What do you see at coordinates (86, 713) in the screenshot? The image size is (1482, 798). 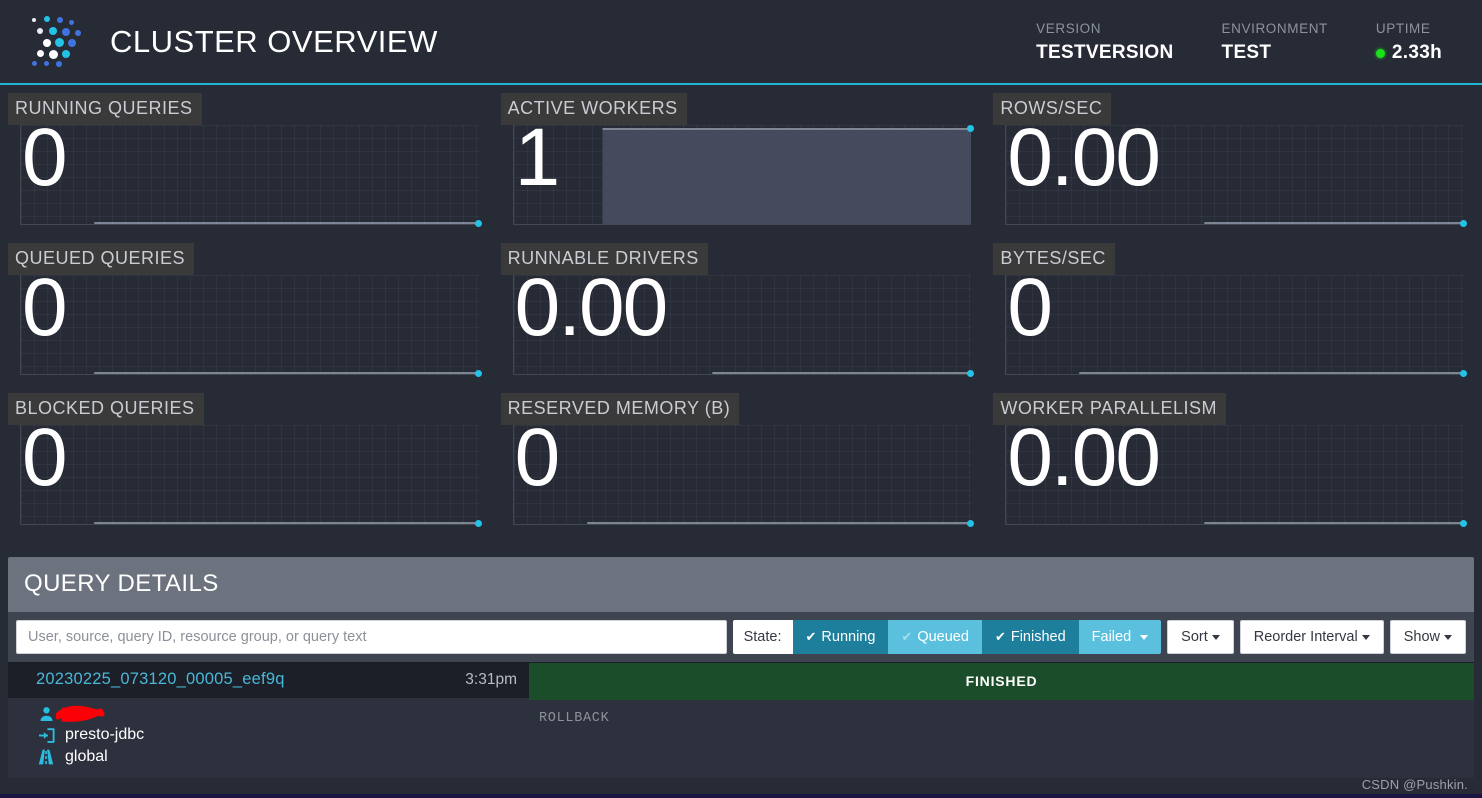 I see `redaction-mark` at bounding box center [86, 713].